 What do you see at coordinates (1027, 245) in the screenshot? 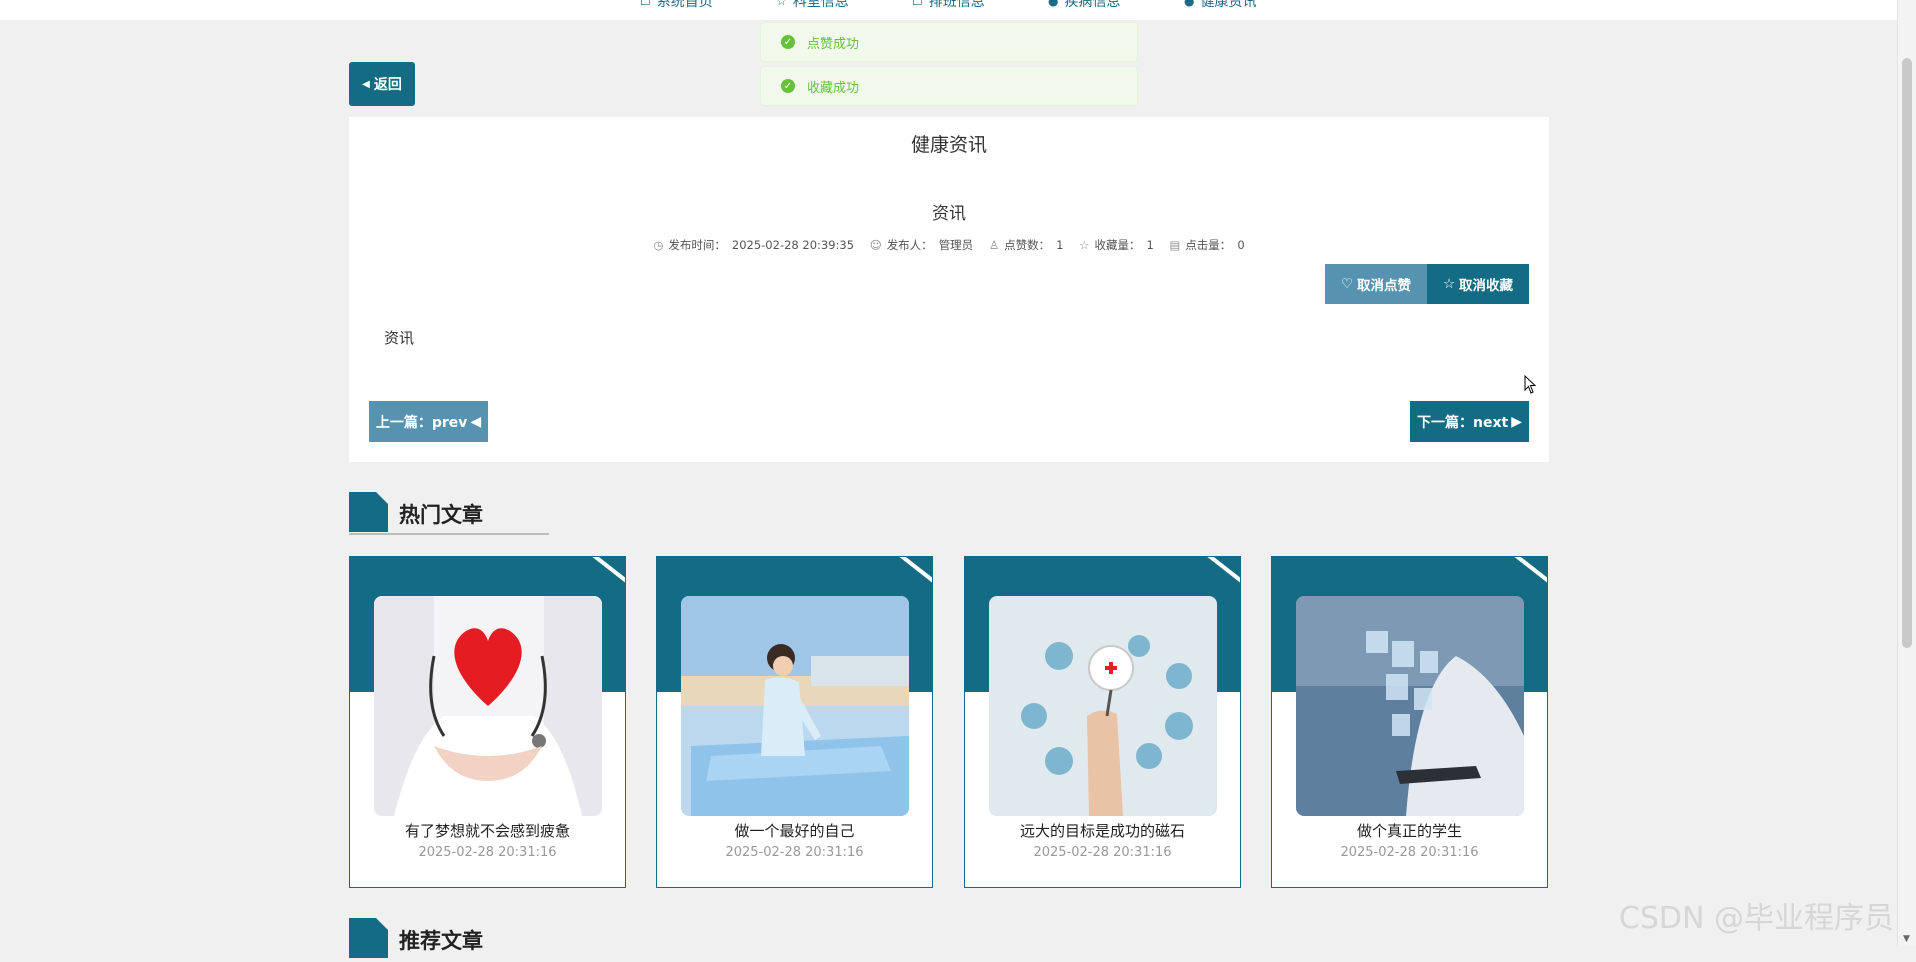
I see `likes-label: 点赞数：` at bounding box center [1027, 245].